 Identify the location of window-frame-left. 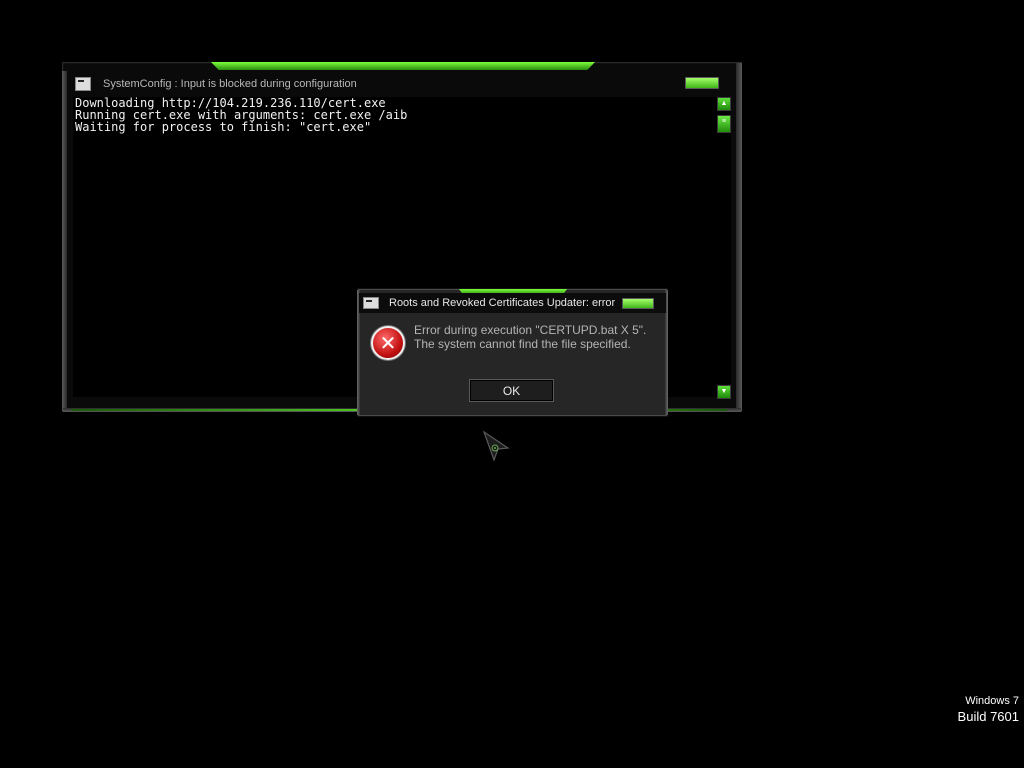
(64, 241).